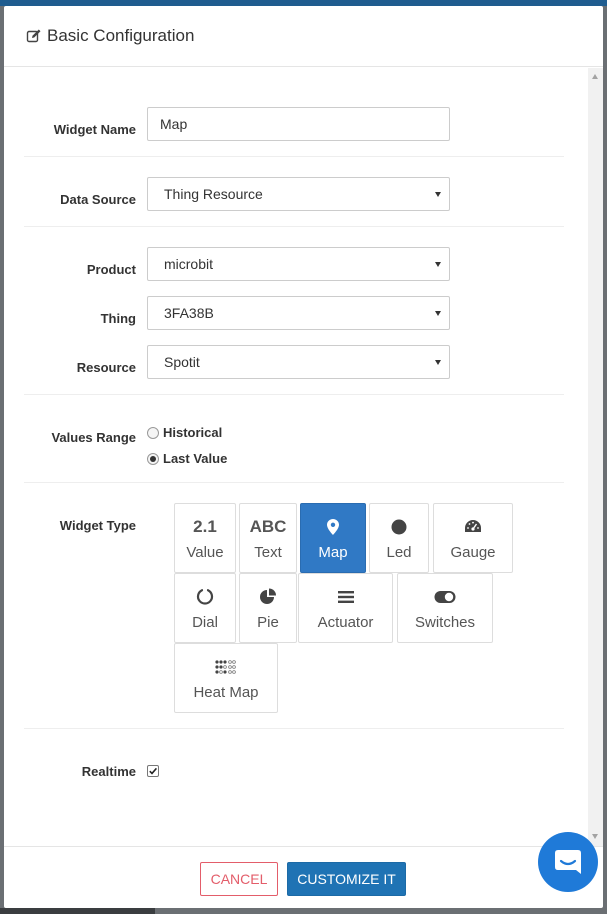  What do you see at coordinates (473, 527) in the screenshot?
I see `gauge-icon` at bounding box center [473, 527].